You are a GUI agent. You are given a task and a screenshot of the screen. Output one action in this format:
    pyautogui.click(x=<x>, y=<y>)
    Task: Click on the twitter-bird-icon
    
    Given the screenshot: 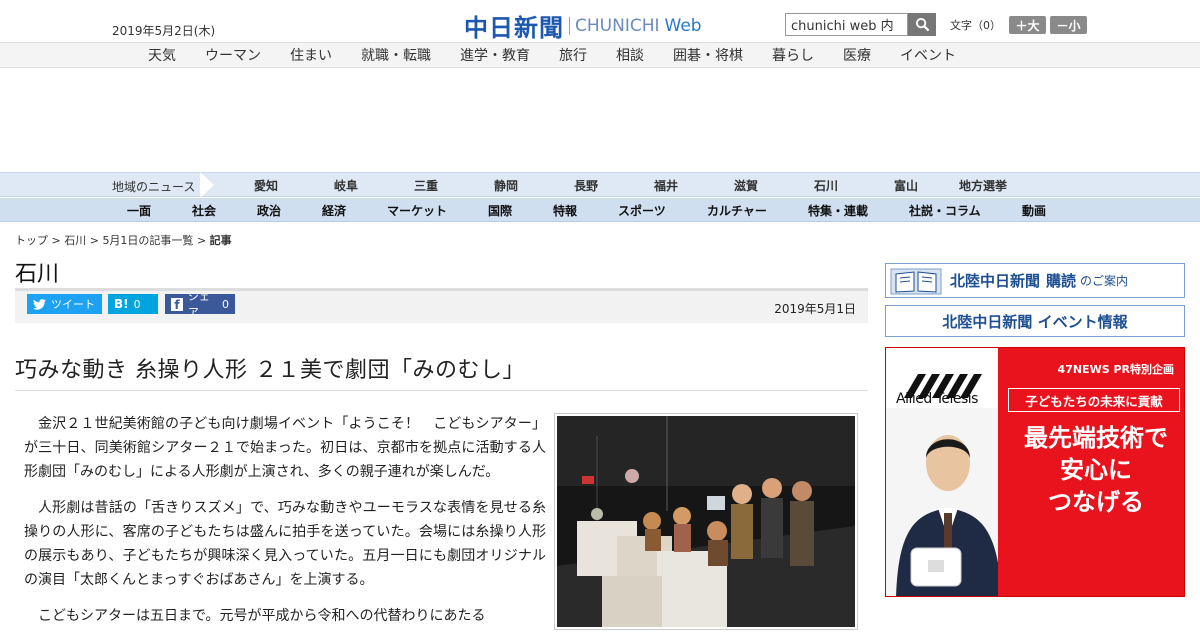 What is the action you would take?
    pyautogui.click(x=39, y=304)
    